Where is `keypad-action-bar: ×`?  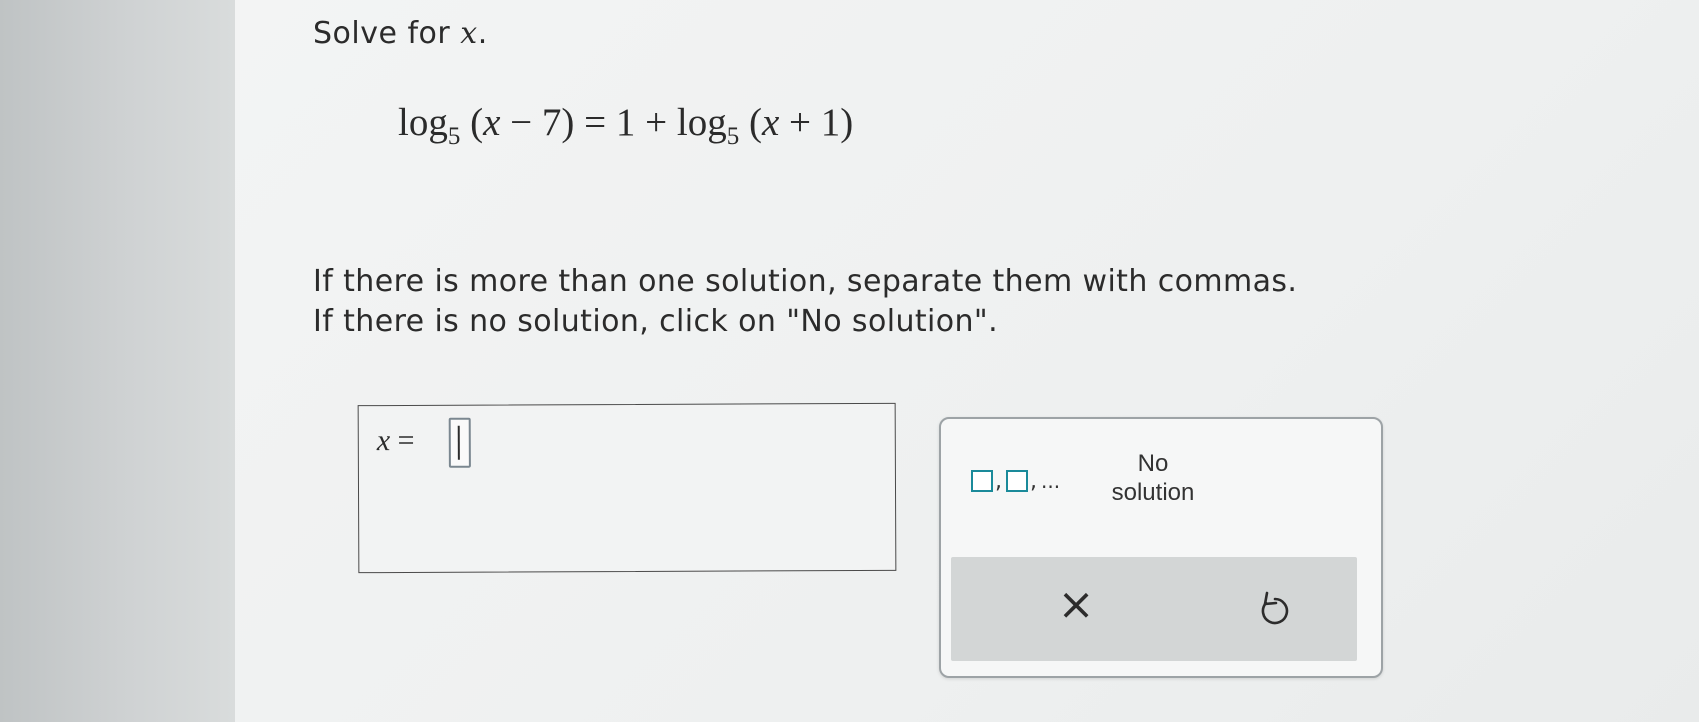
keypad-action-bar: × is located at coordinates (1154, 609).